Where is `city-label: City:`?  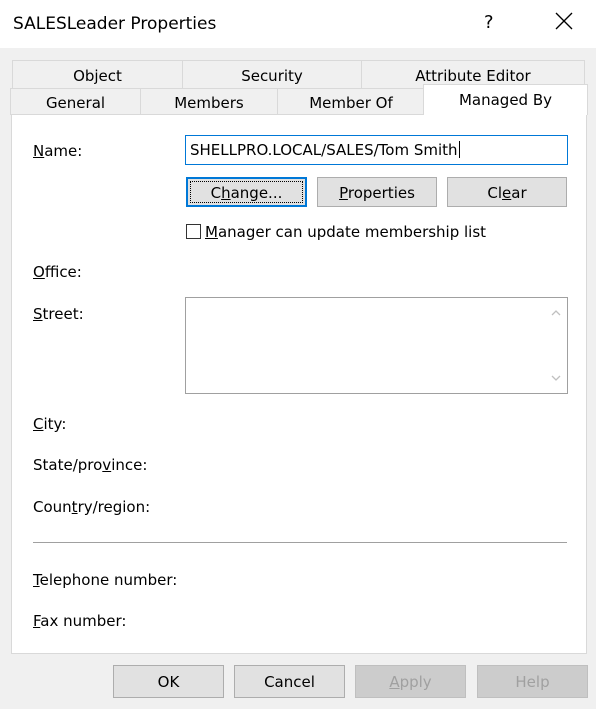
city-label: City: is located at coordinates (50, 424).